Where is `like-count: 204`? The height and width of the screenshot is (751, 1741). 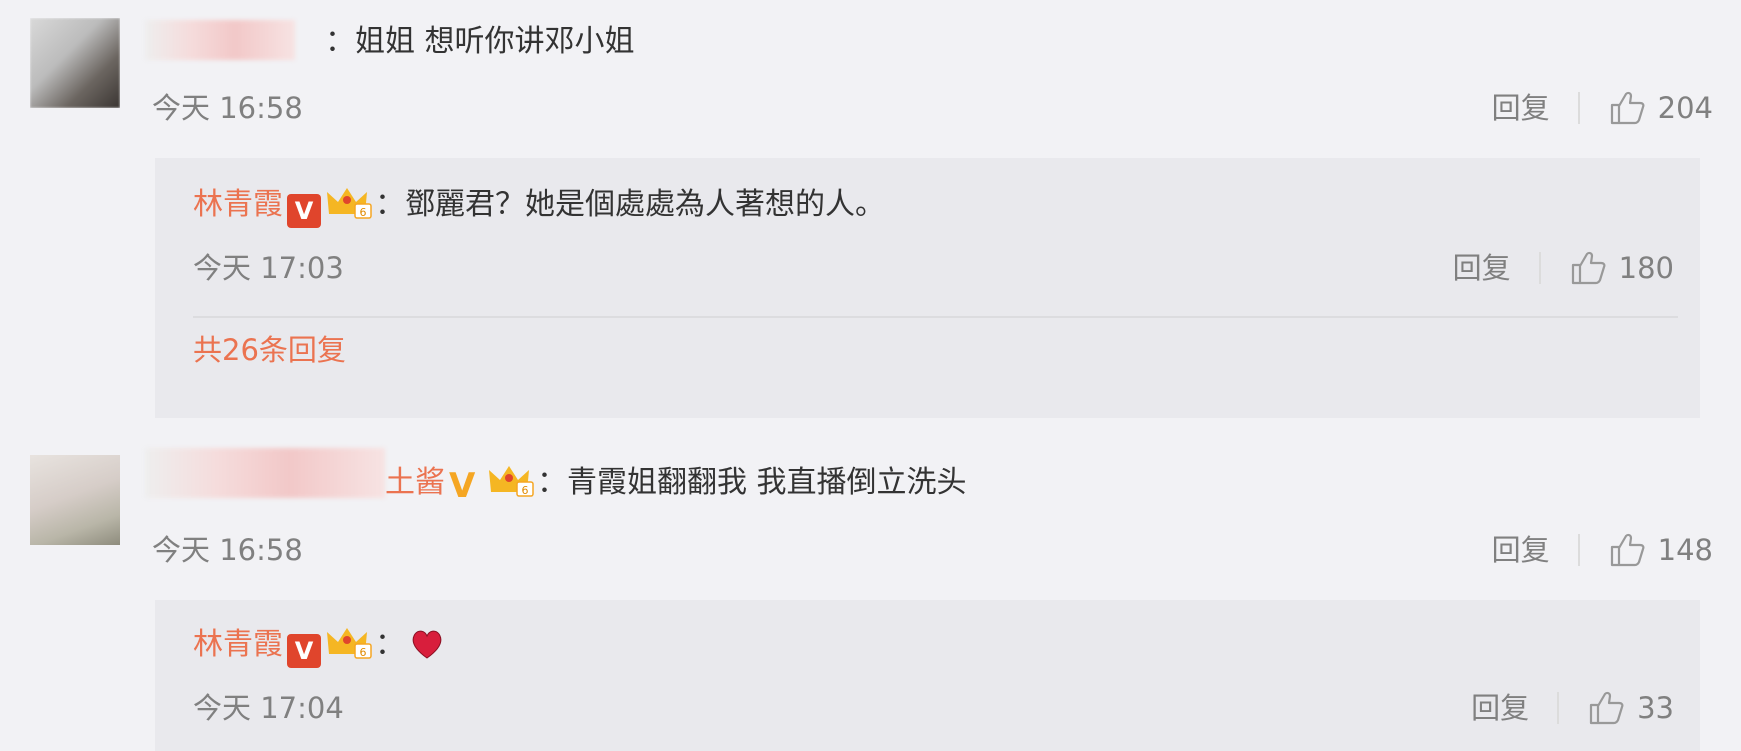
like-count: 204 is located at coordinates (1685, 108).